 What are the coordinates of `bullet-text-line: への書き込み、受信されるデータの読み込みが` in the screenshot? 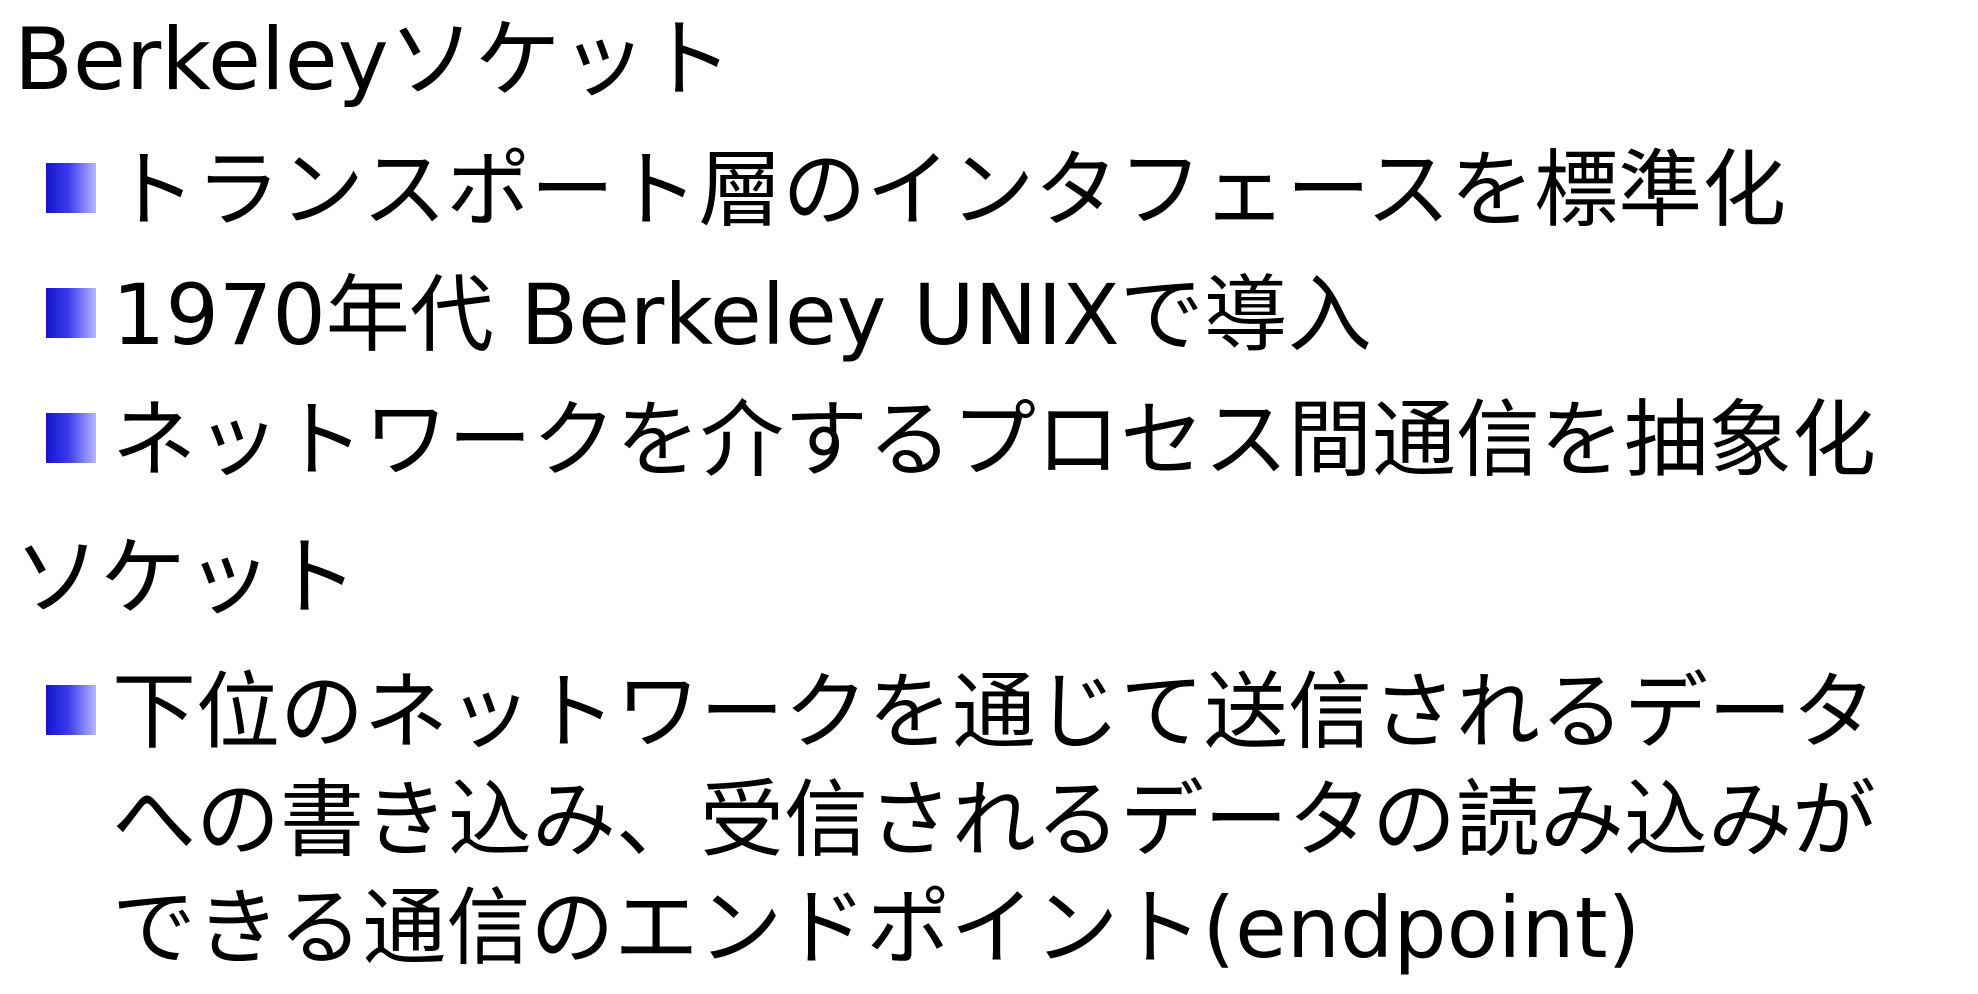 It's located at (994, 820).